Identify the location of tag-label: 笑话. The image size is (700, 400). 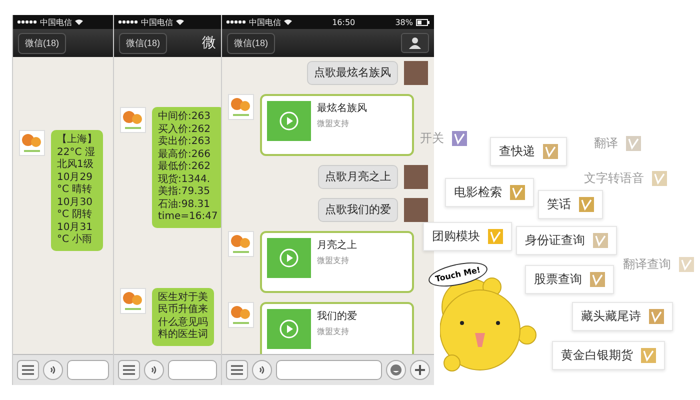
(559, 204).